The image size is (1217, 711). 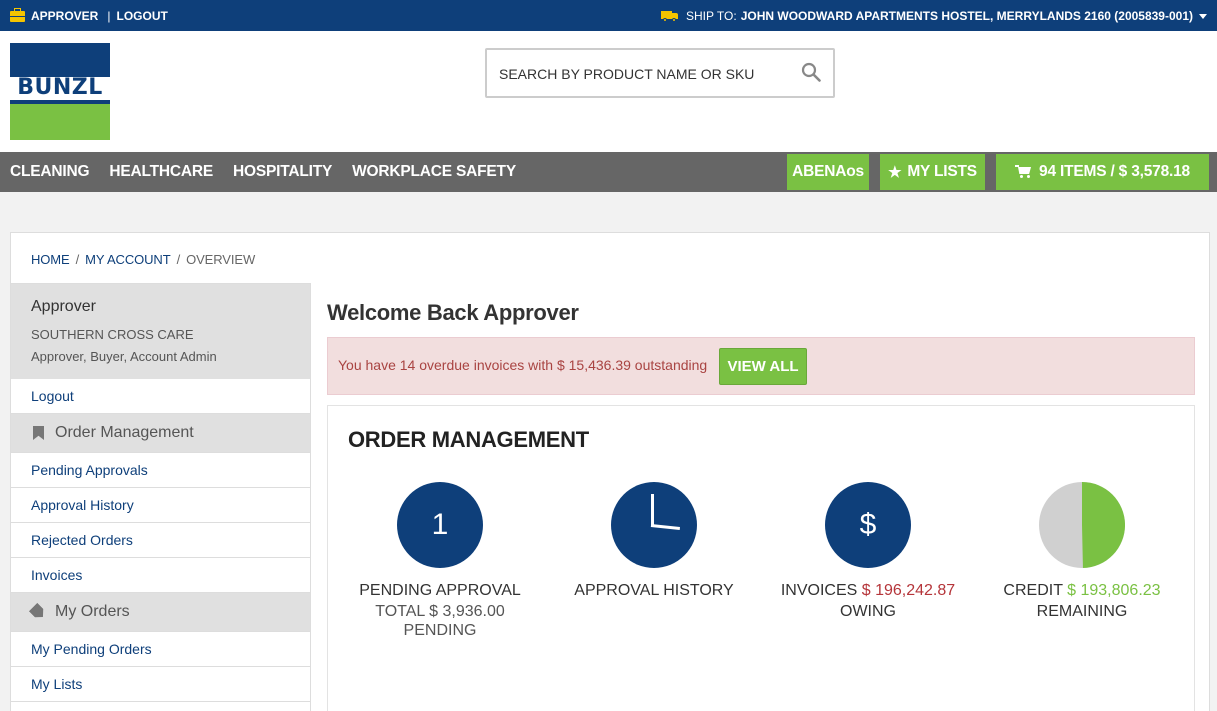 What do you see at coordinates (82, 505) in the screenshot?
I see `sidebar-item-label: Approval History` at bounding box center [82, 505].